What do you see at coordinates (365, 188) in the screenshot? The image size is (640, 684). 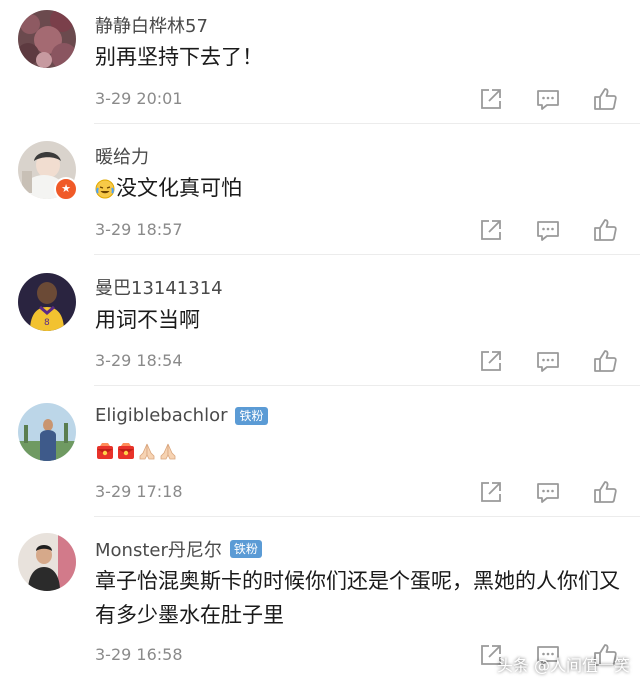 I see `comment-text: 没文化真可怕` at bounding box center [365, 188].